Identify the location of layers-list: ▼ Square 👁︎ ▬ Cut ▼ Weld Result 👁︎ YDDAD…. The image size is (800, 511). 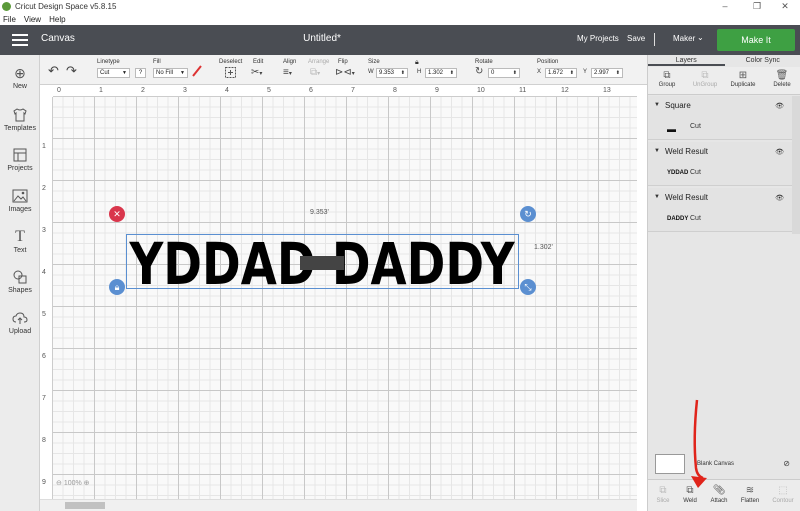
(720, 165).